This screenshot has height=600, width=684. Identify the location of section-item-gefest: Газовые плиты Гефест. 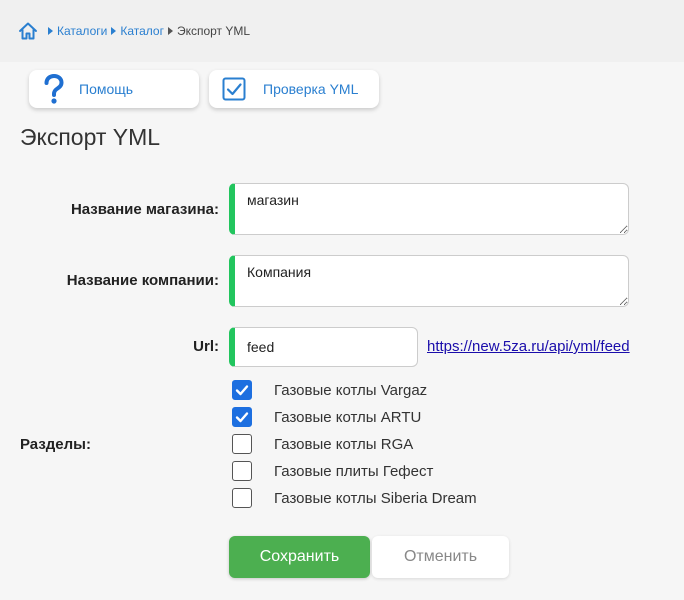
(332, 471).